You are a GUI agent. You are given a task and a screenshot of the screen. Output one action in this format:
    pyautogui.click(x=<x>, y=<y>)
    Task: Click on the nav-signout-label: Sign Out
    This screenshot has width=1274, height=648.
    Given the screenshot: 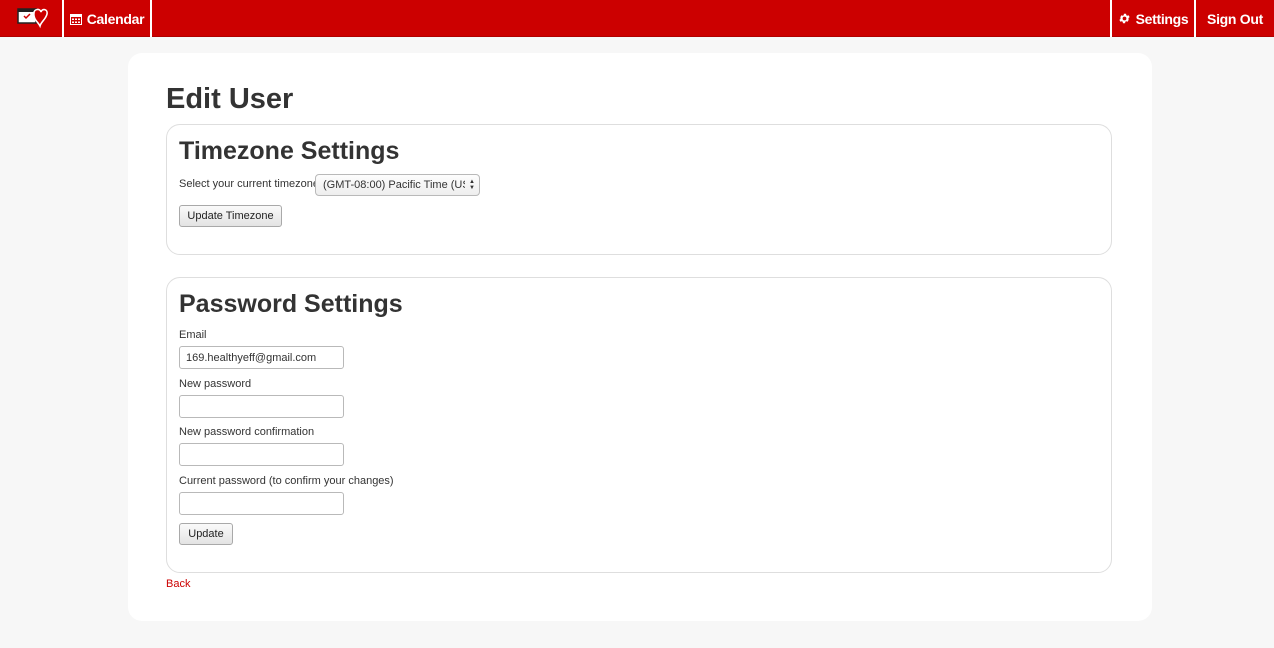 What is the action you would take?
    pyautogui.click(x=1235, y=18)
    